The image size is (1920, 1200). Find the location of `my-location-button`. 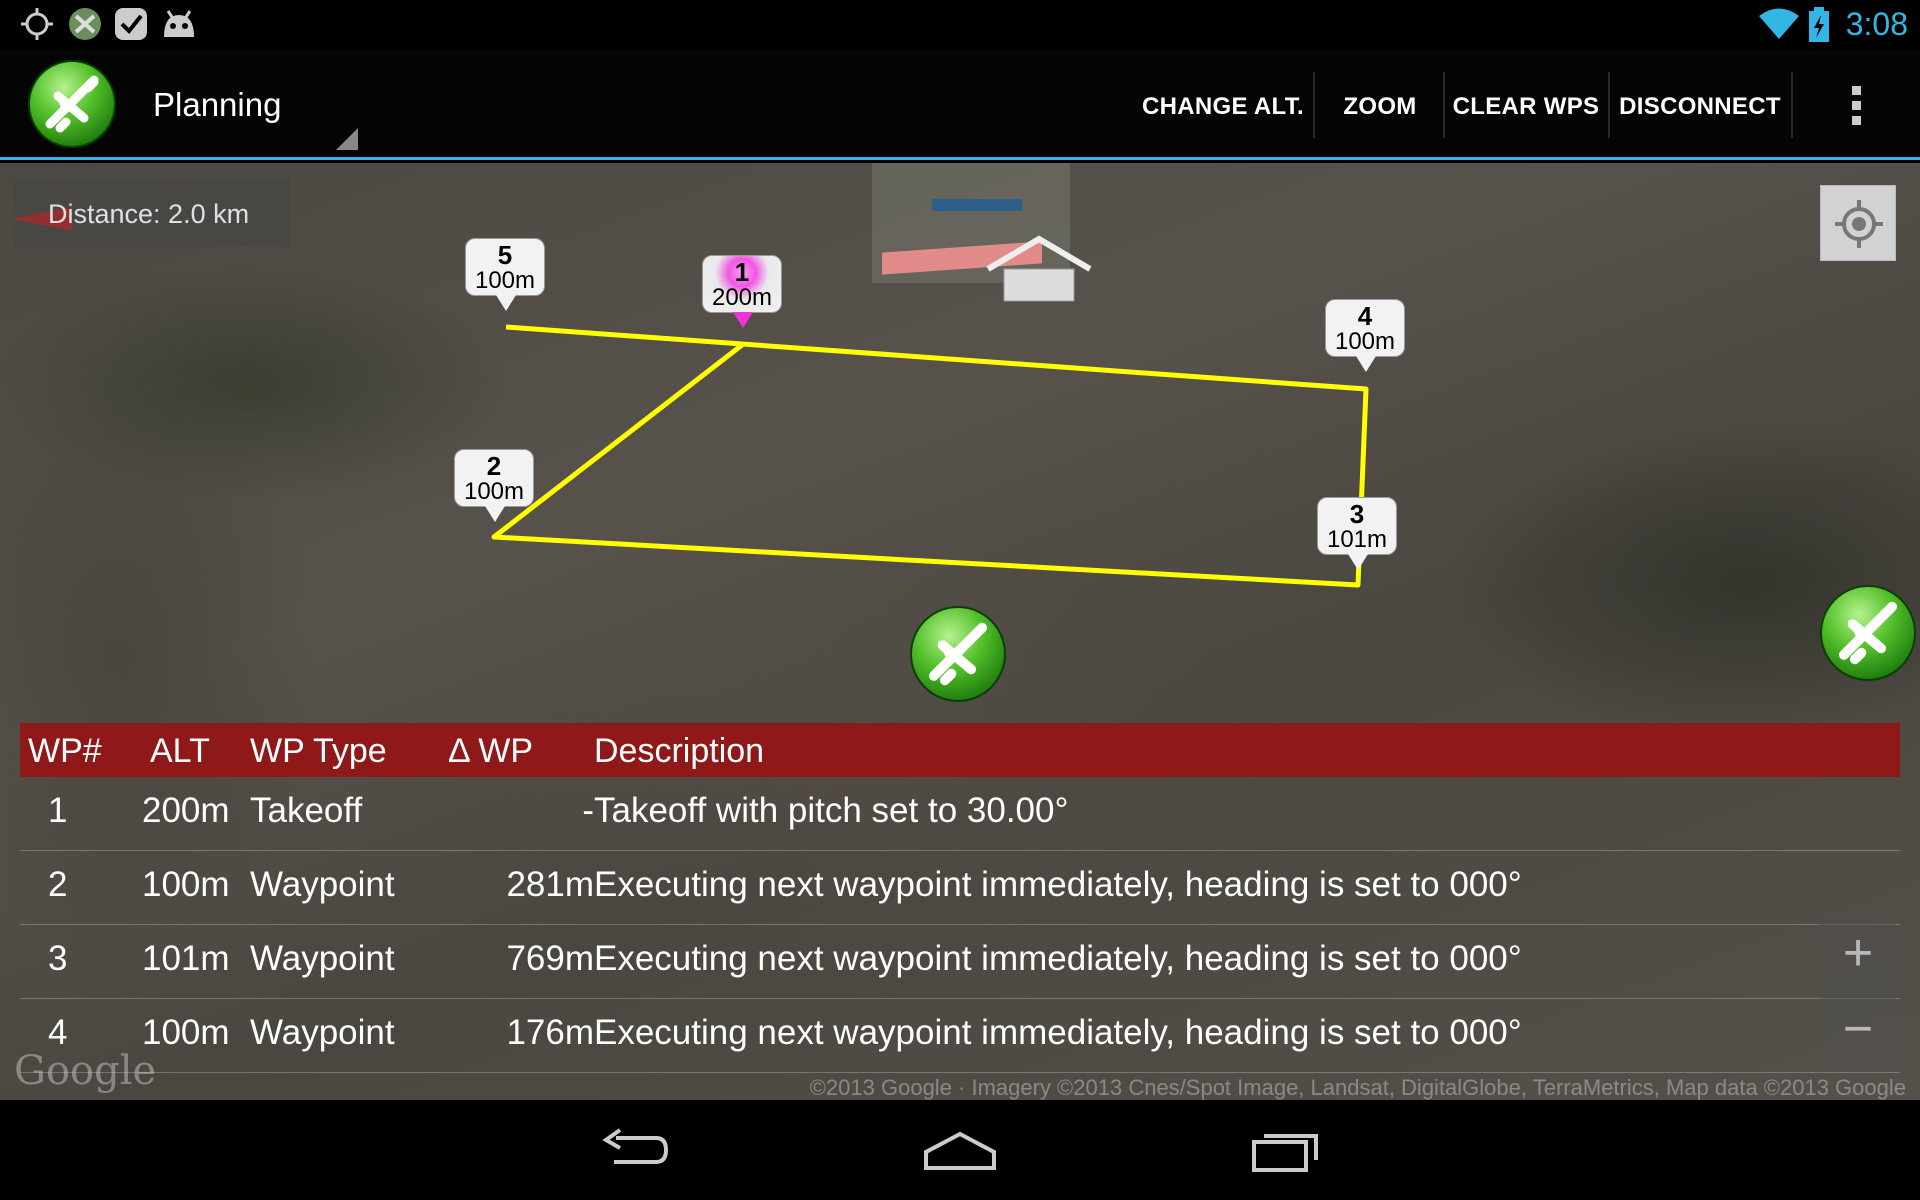

my-location-button is located at coordinates (1858, 223).